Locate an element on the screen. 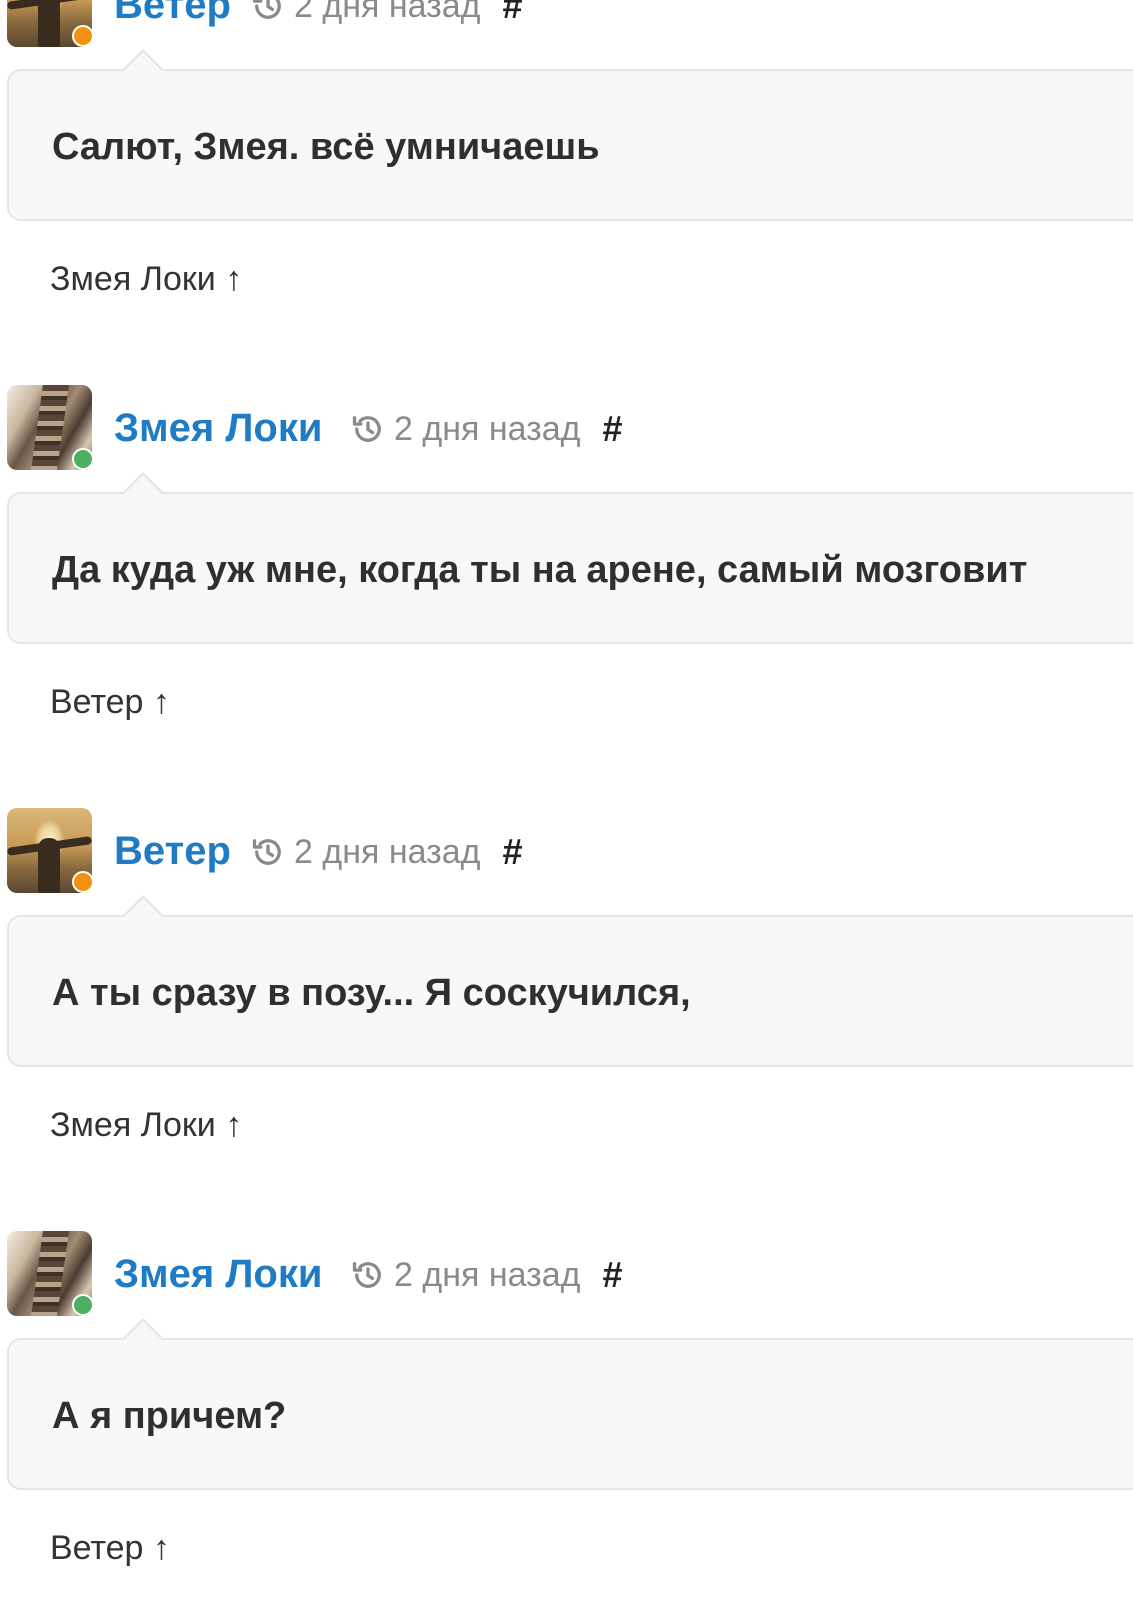  comment-text: А я причем? is located at coordinates (169, 1416).